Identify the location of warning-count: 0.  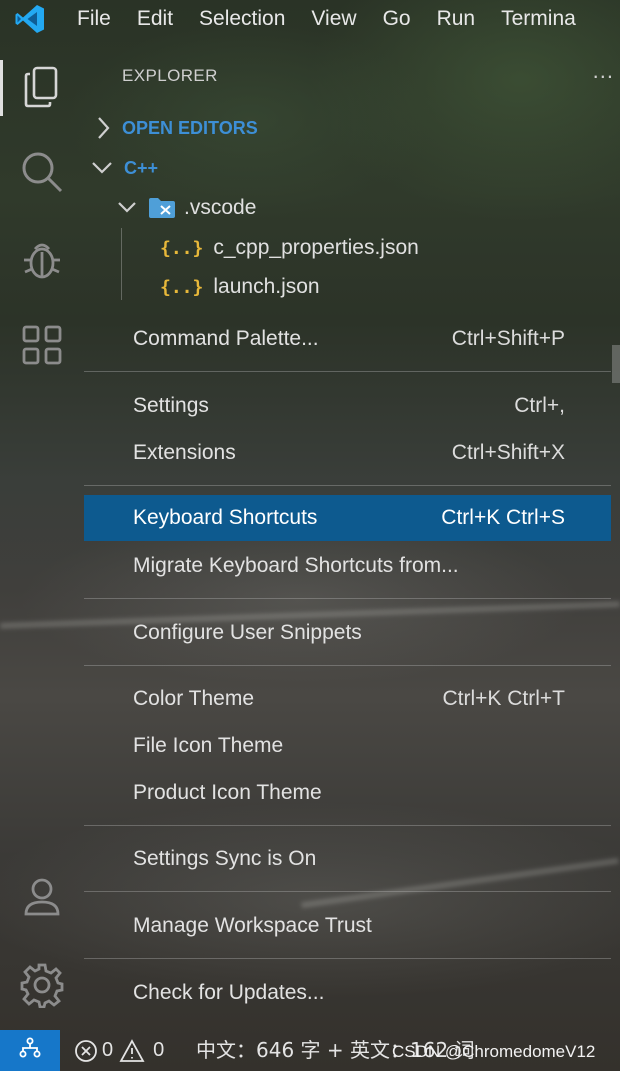
(159, 1050).